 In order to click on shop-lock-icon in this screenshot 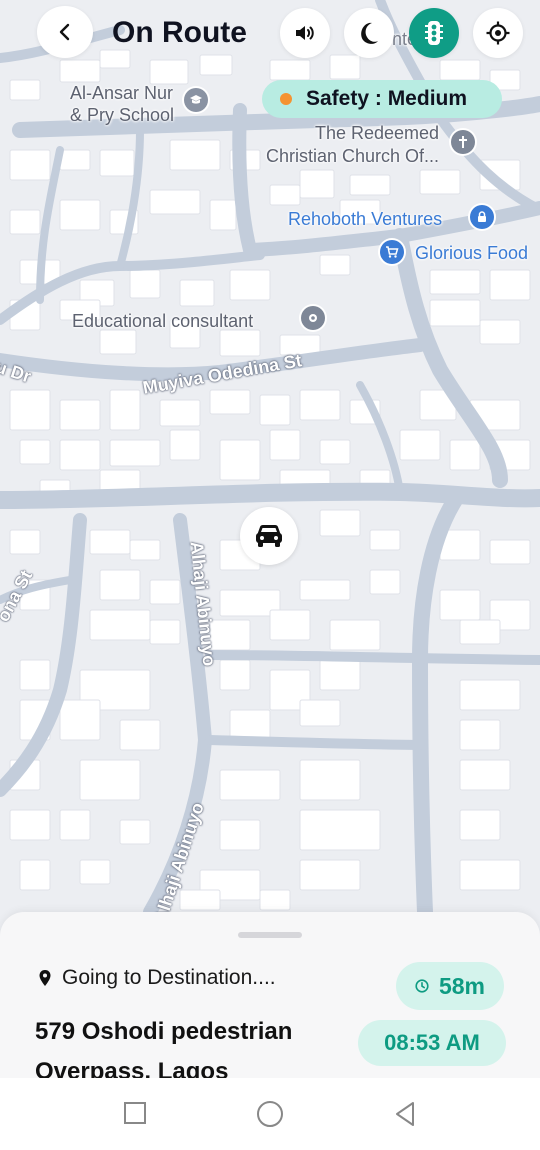, I will do `click(482, 217)`.